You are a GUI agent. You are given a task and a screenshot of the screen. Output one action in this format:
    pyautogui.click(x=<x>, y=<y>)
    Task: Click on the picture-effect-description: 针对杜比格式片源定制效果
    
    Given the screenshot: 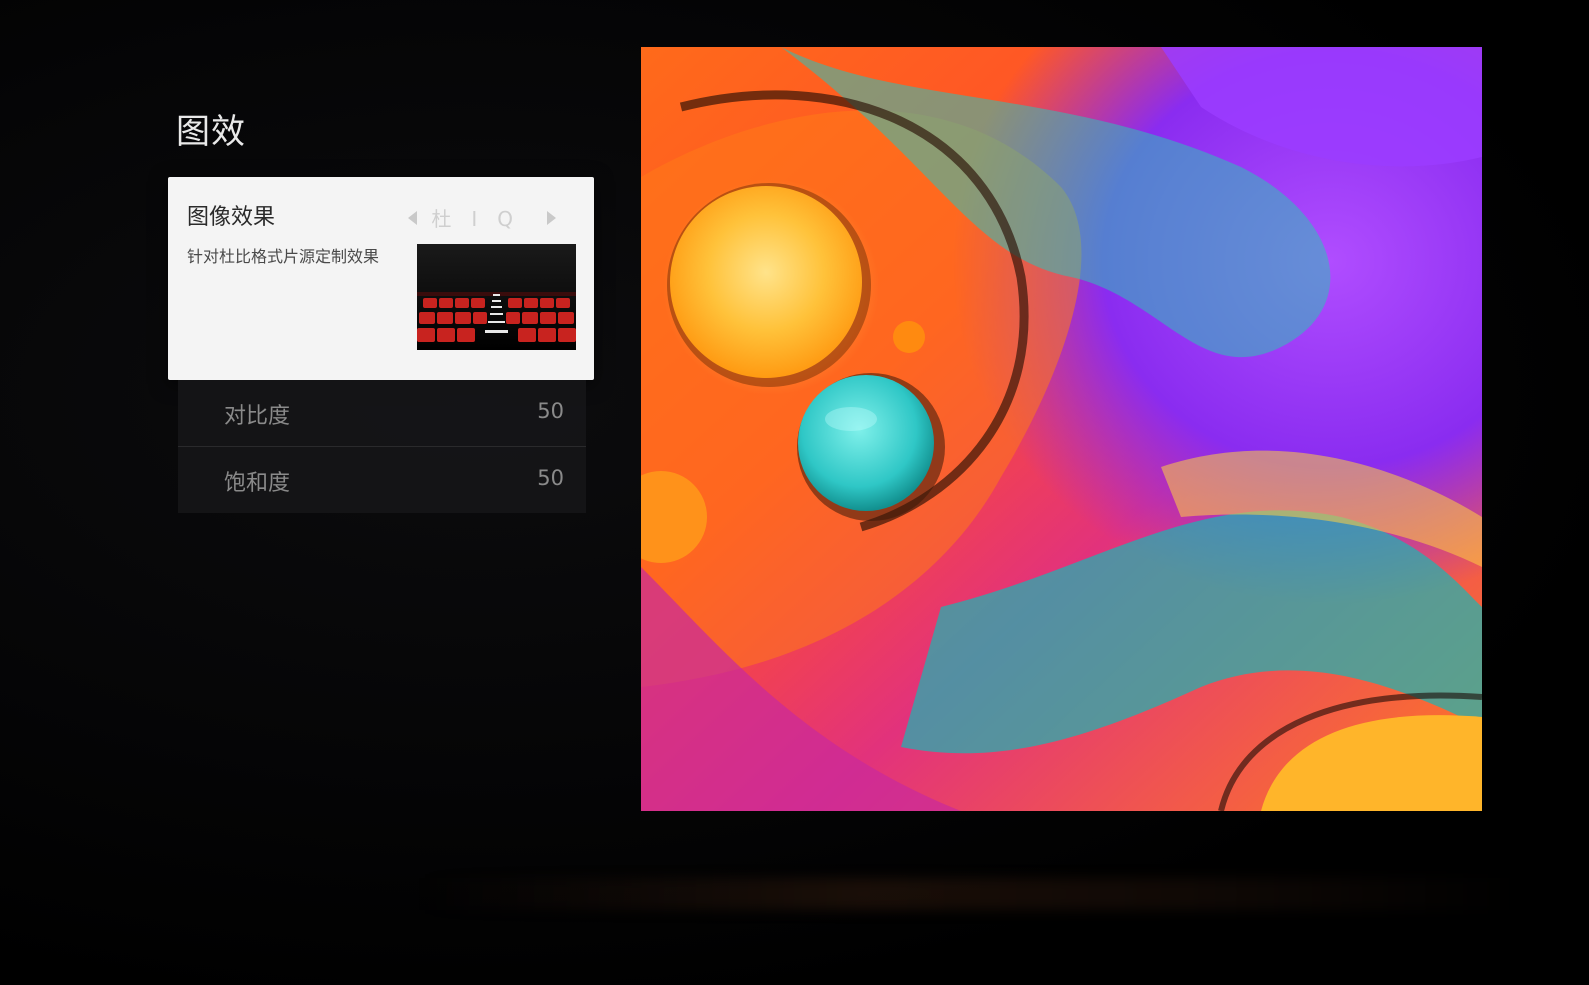 What is the action you would take?
    pyautogui.click(x=283, y=256)
    